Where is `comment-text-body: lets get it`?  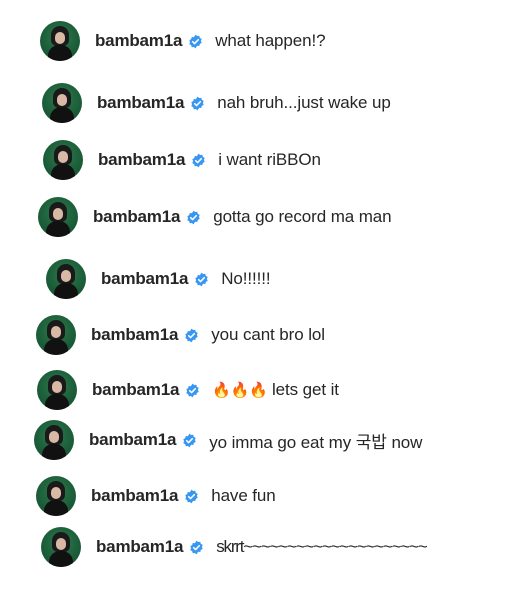
comment-text-body: lets get it is located at coordinates (305, 389).